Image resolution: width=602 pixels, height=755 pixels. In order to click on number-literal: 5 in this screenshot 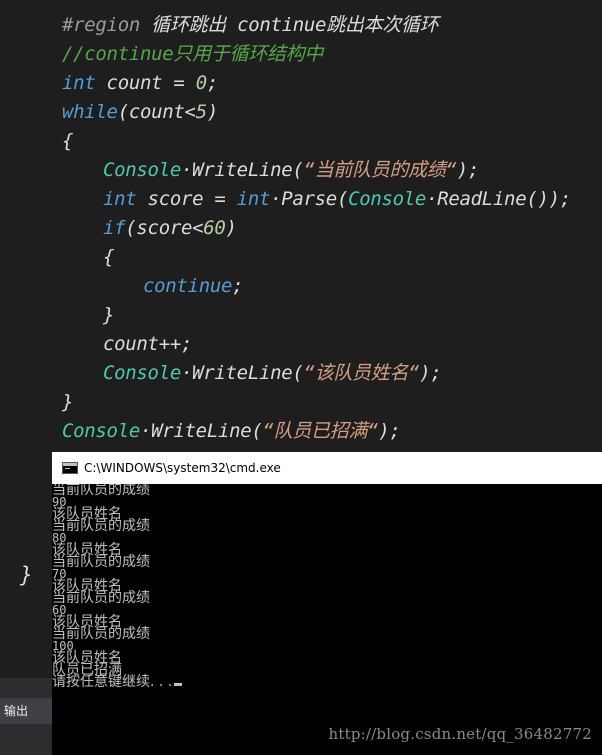, I will do `click(201, 112)`.